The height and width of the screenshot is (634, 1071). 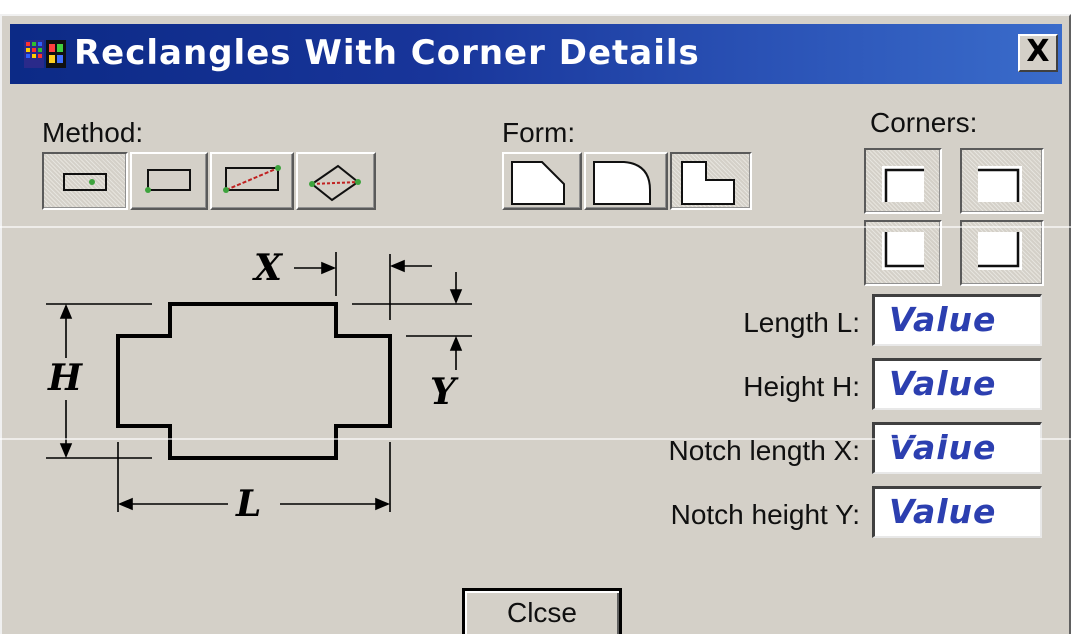 I want to click on app-icon, so click(x=45, y=54).